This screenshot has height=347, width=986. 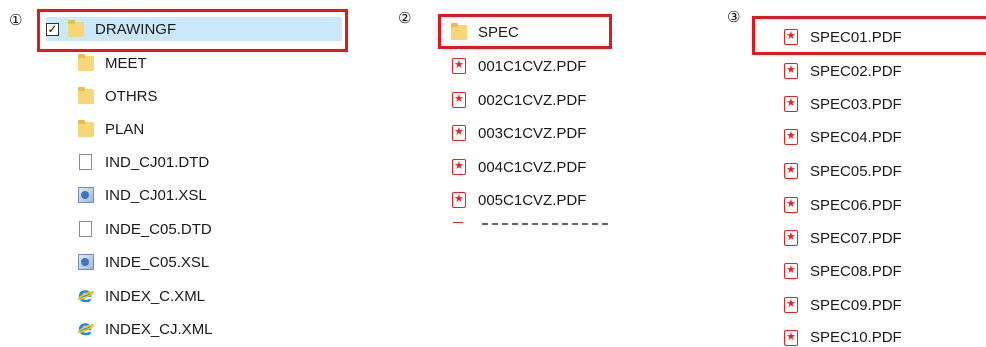 What do you see at coordinates (856, 271) in the screenshot?
I see `item-label: SPEC08.PDF` at bounding box center [856, 271].